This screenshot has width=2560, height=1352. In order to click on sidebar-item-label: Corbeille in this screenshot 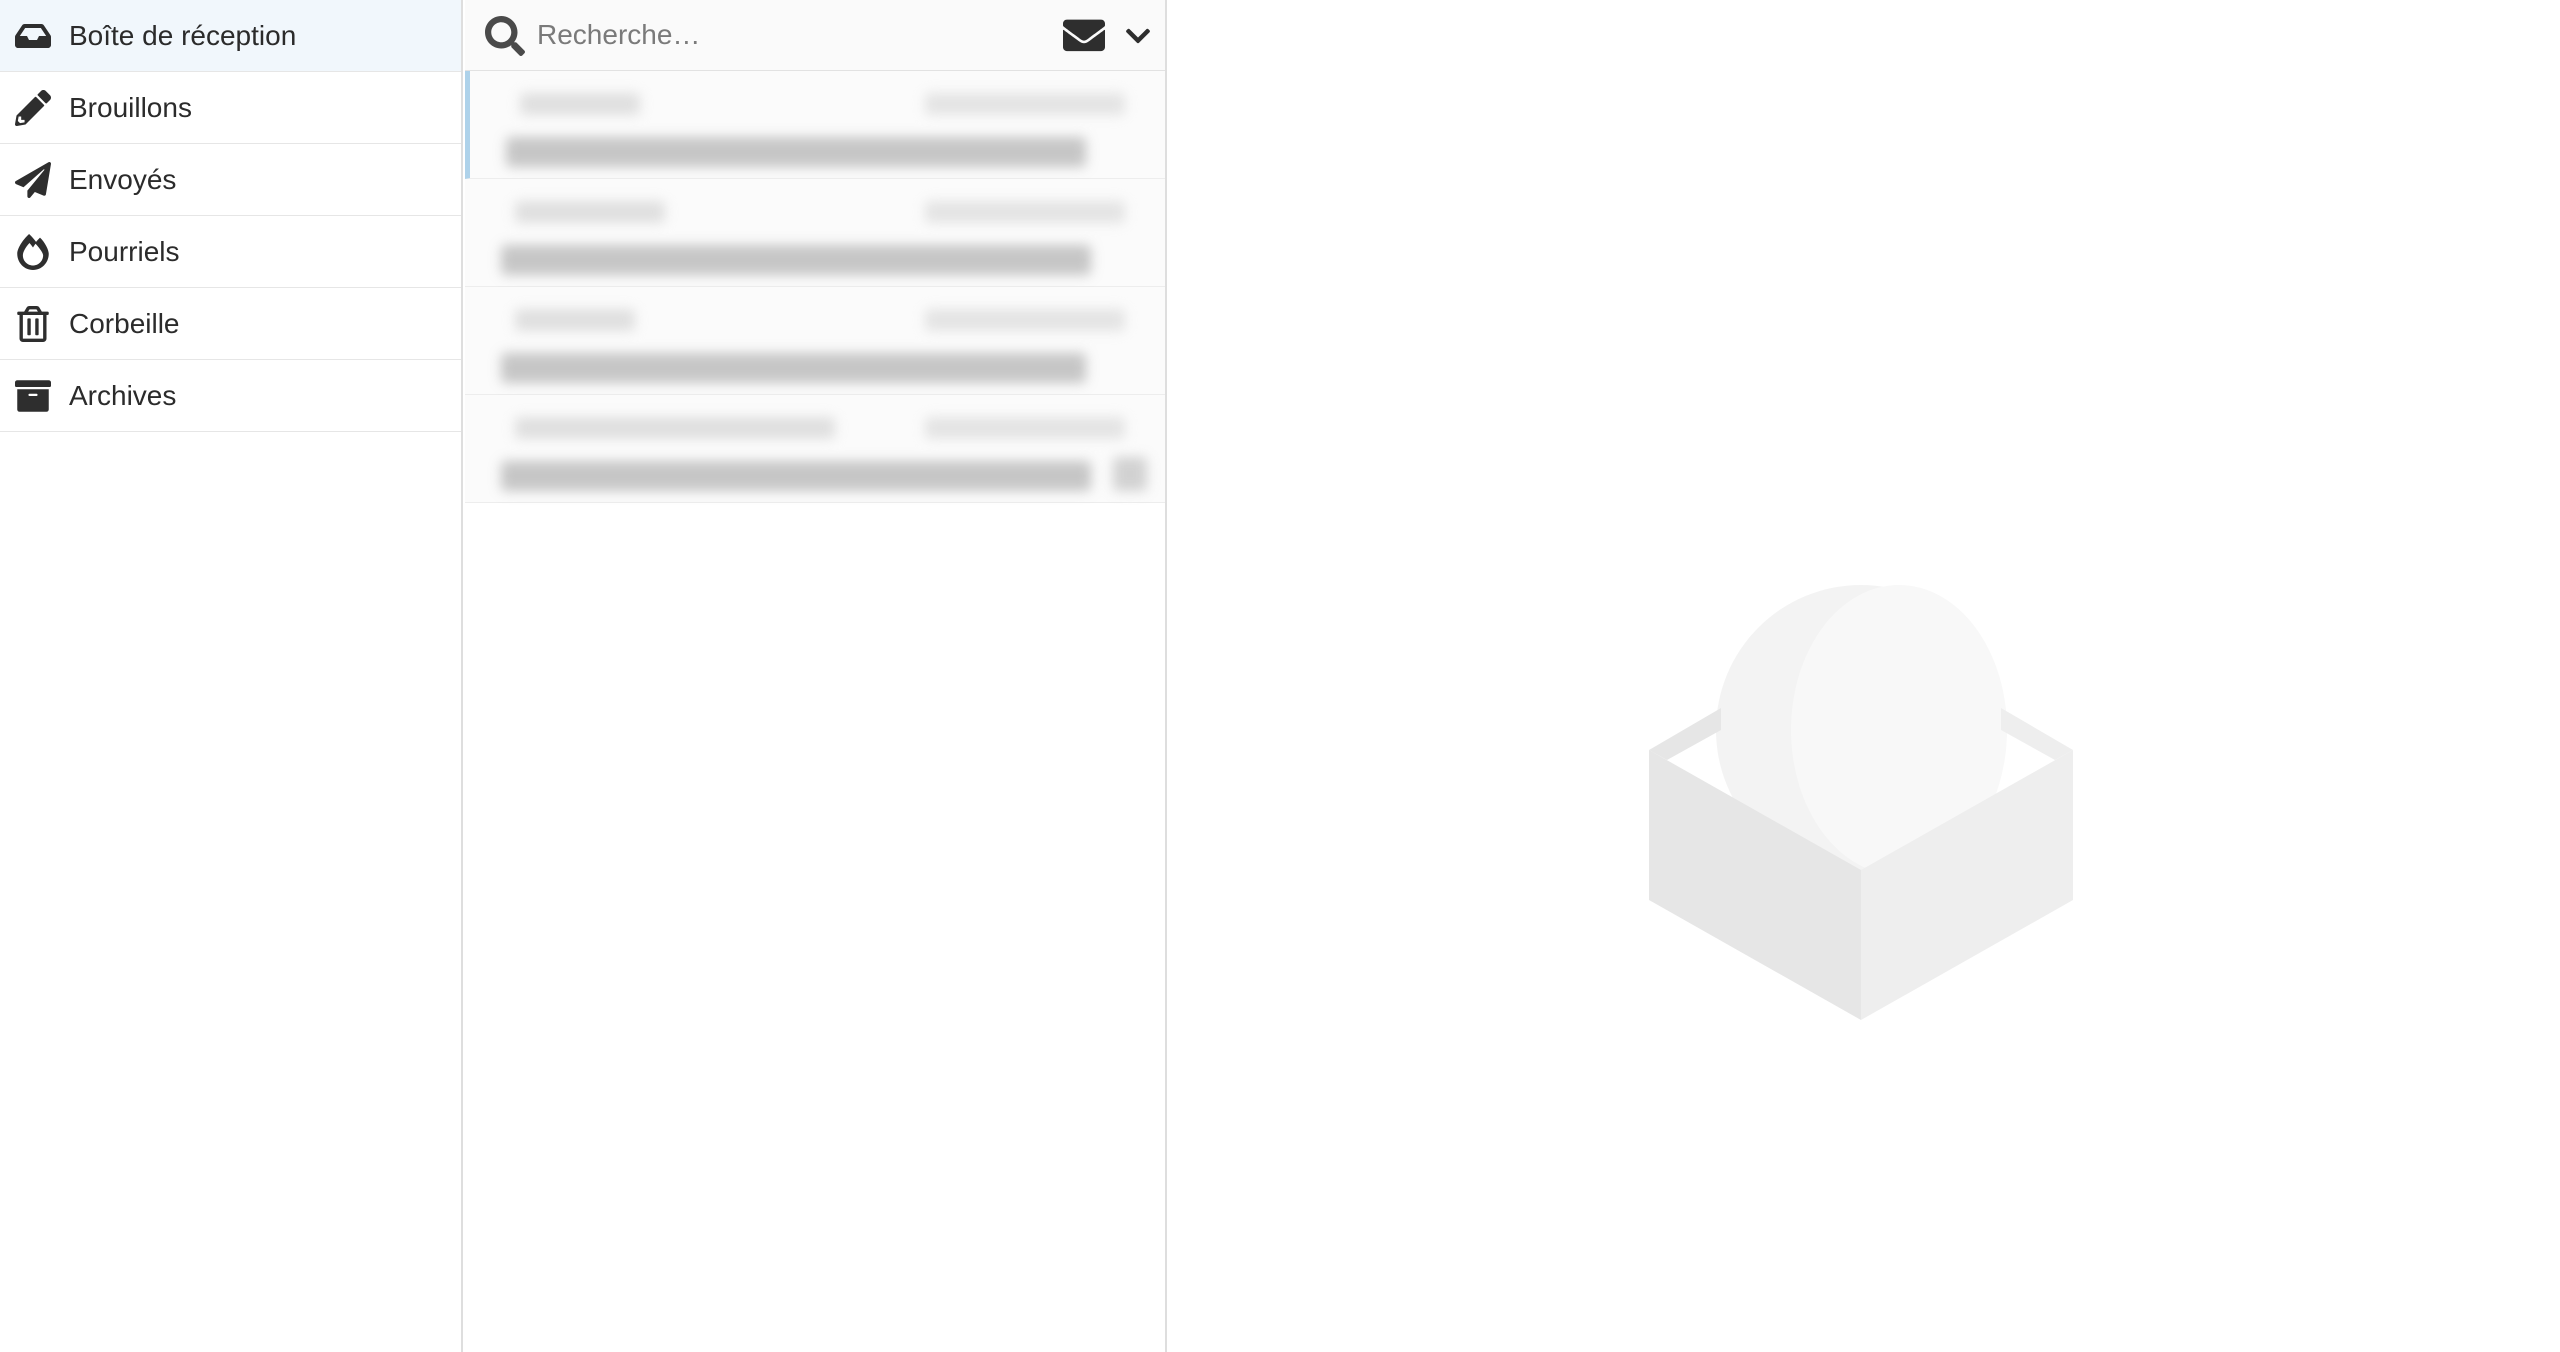, I will do `click(124, 323)`.